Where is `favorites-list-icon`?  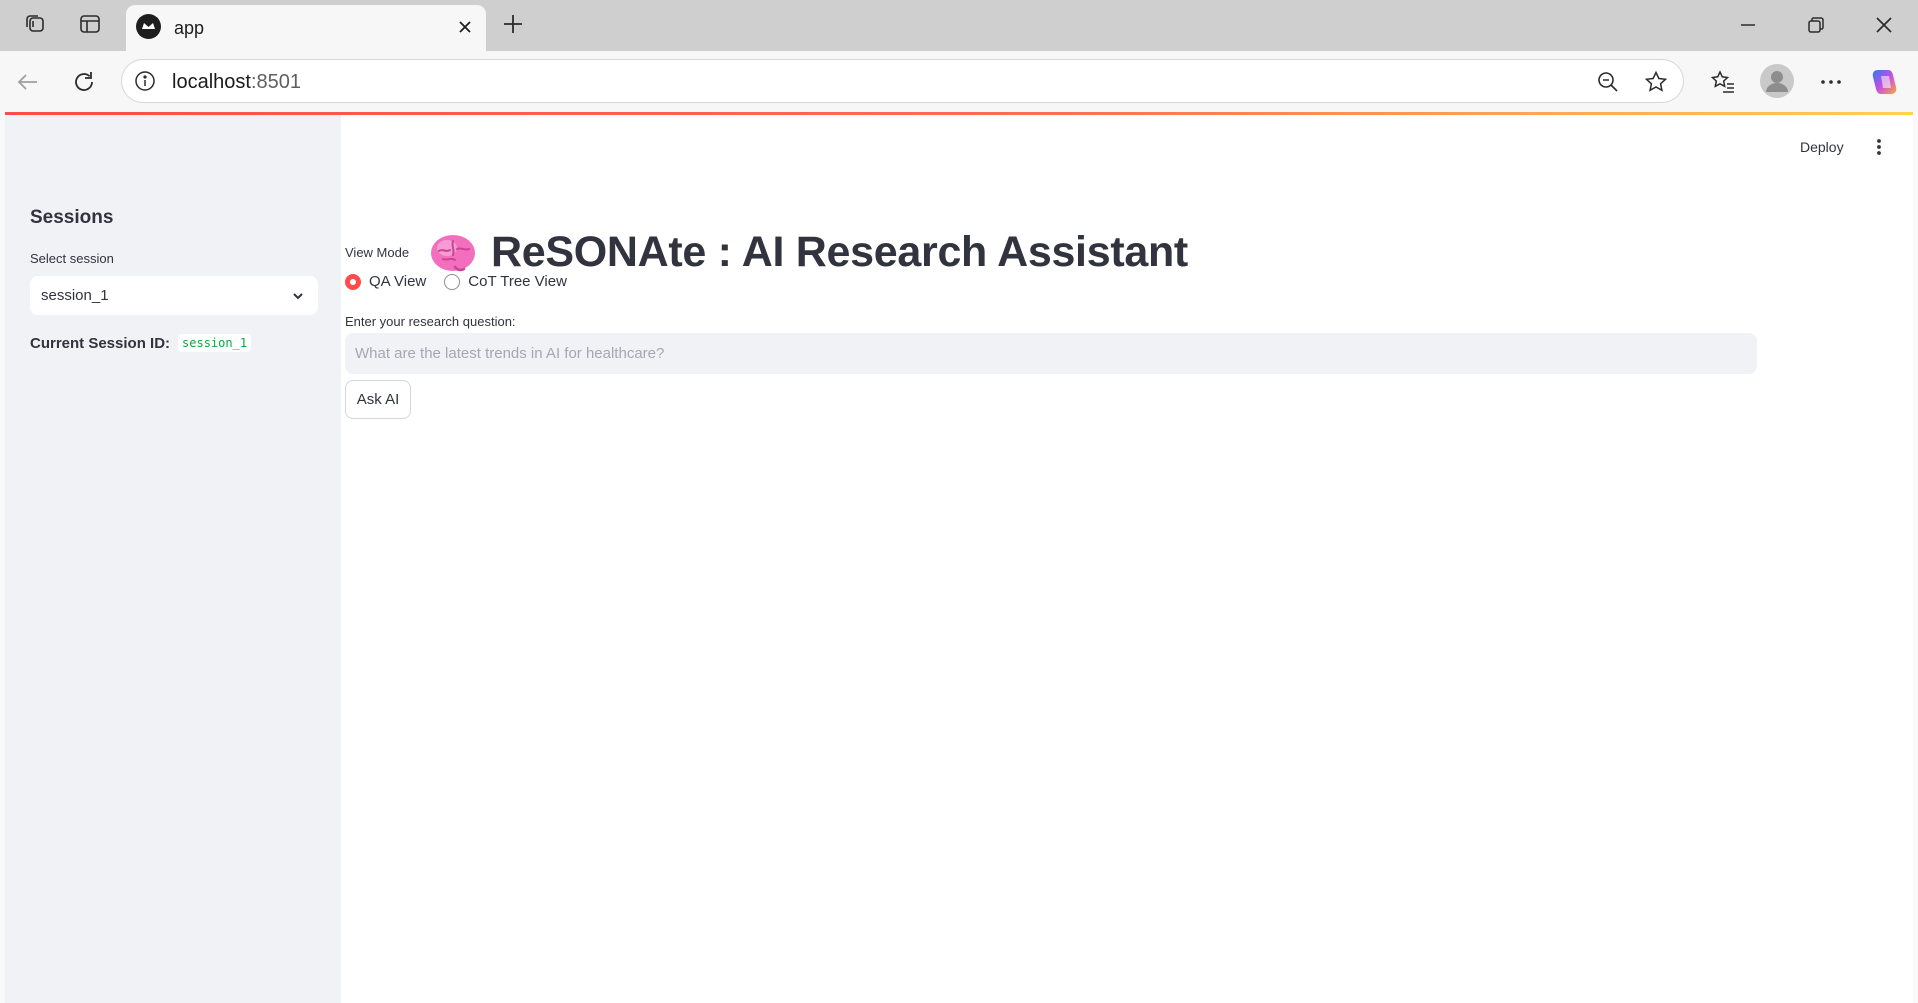 favorites-list-icon is located at coordinates (1723, 82).